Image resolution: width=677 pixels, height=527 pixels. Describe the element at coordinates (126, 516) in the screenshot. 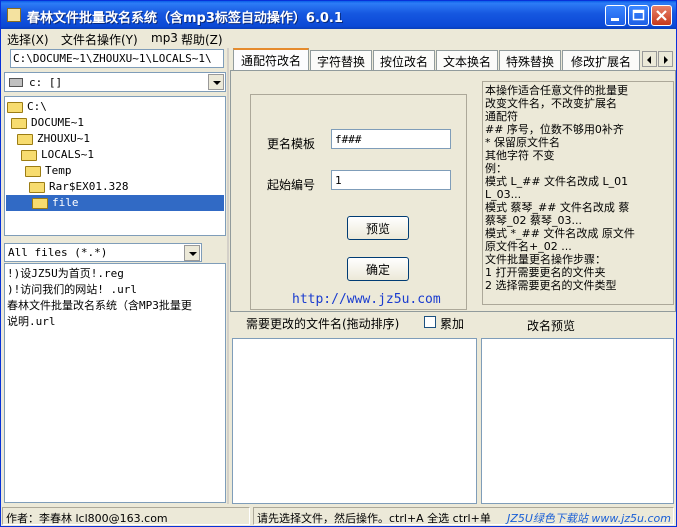

I see `status-author: 作者：李春林 lcl800@163.com` at that location.